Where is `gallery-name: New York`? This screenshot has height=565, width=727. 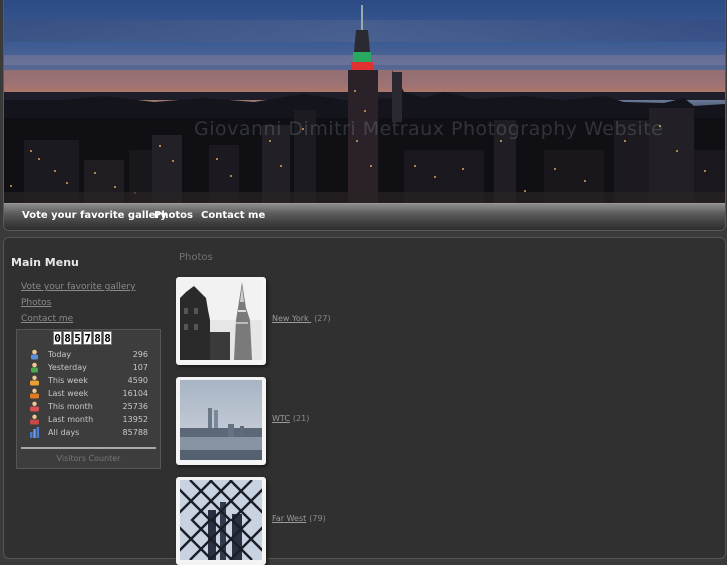
gallery-name: New York is located at coordinates (291, 318).